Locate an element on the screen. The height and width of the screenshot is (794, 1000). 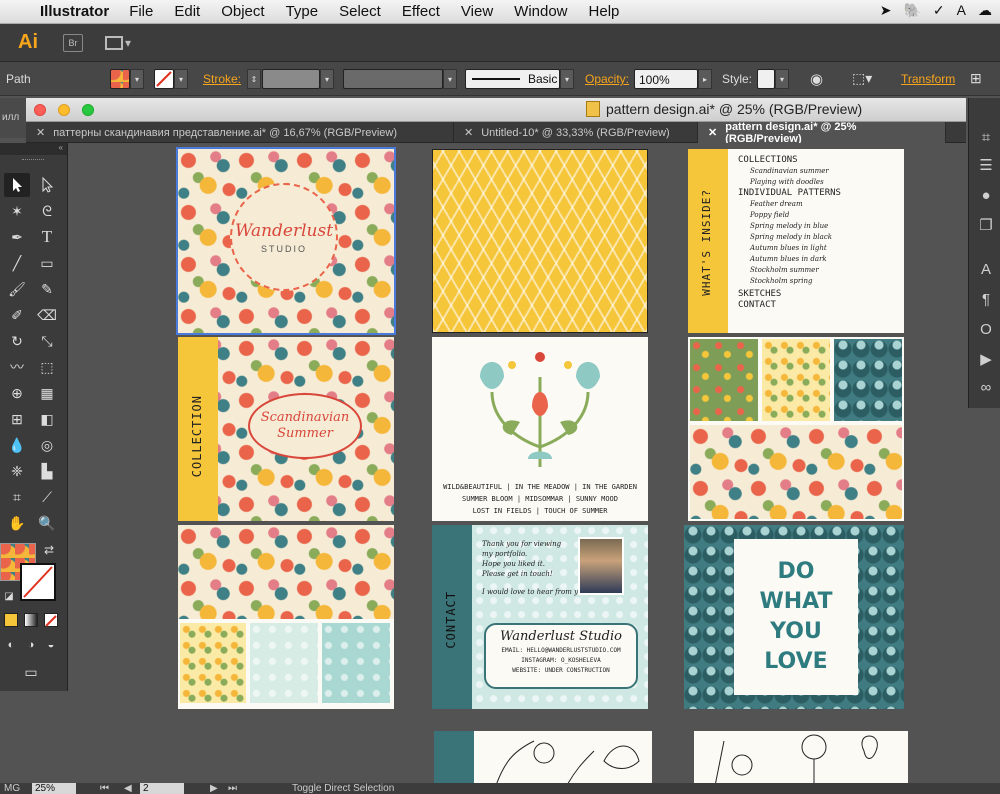
menu-select: Select is located at coordinates (360, 11).